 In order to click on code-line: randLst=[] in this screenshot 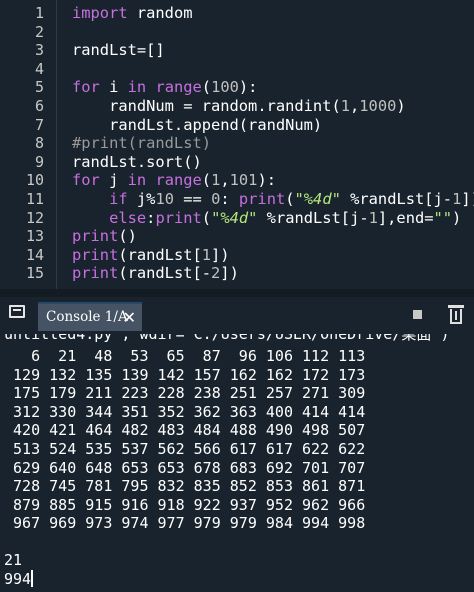, I will do `click(118, 50)`.